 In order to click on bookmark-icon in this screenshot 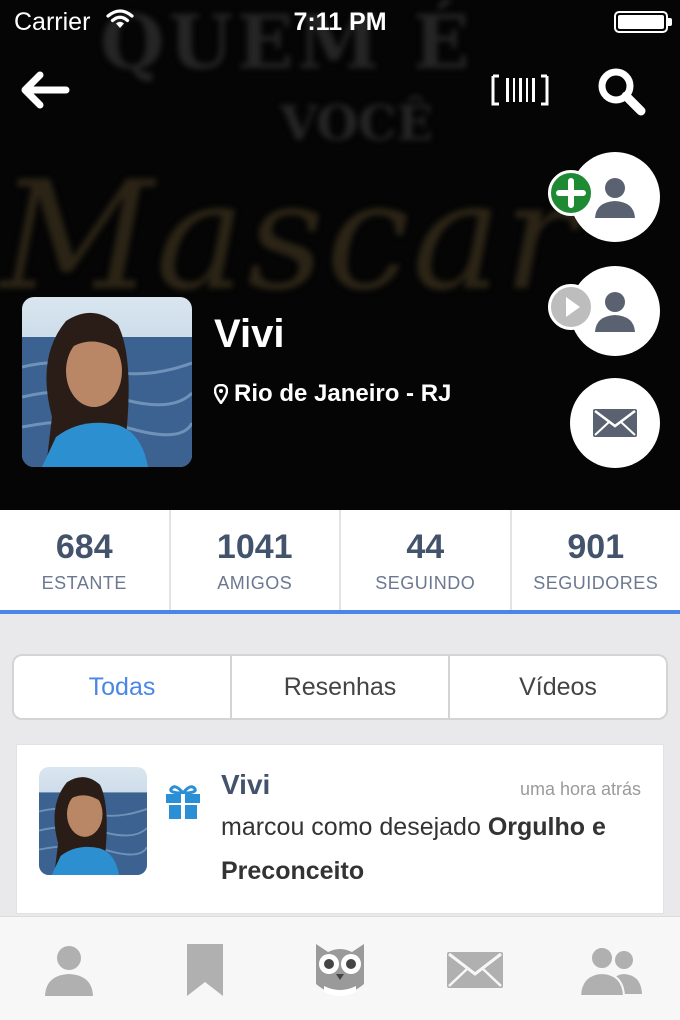, I will do `click(205, 970)`.